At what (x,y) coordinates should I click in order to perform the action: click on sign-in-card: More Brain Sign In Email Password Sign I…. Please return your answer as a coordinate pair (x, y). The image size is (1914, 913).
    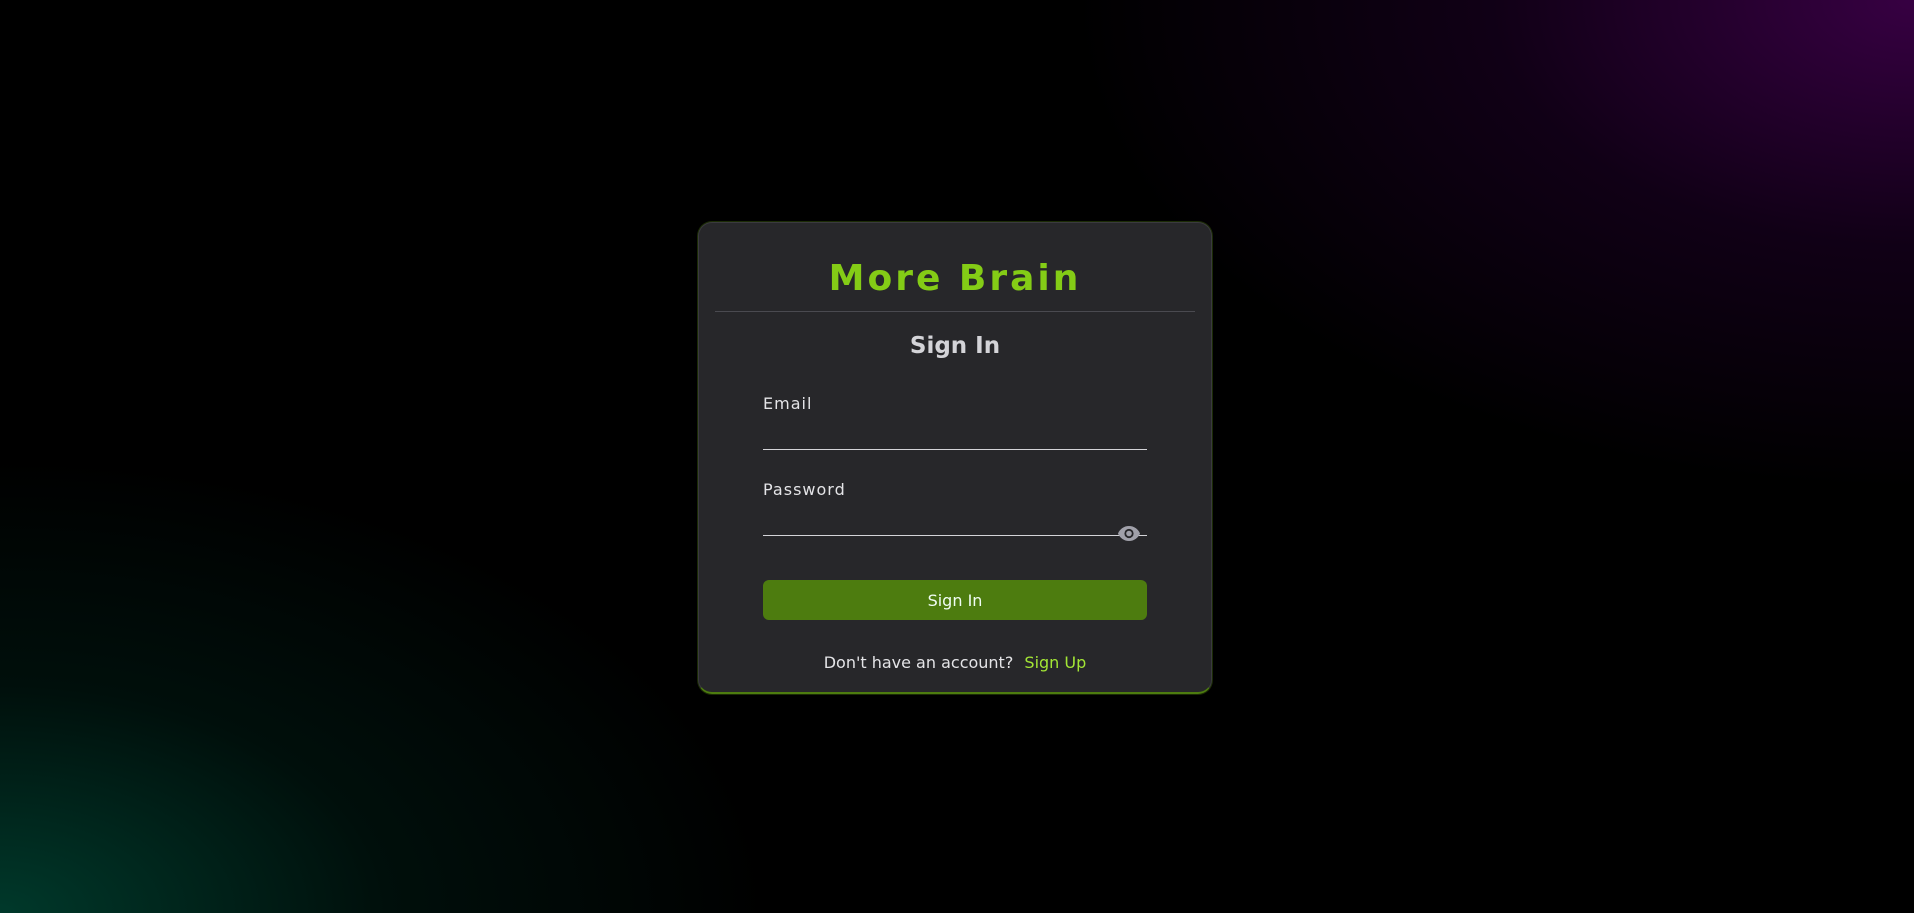
    Looking at the image, I should click on (955, 458).